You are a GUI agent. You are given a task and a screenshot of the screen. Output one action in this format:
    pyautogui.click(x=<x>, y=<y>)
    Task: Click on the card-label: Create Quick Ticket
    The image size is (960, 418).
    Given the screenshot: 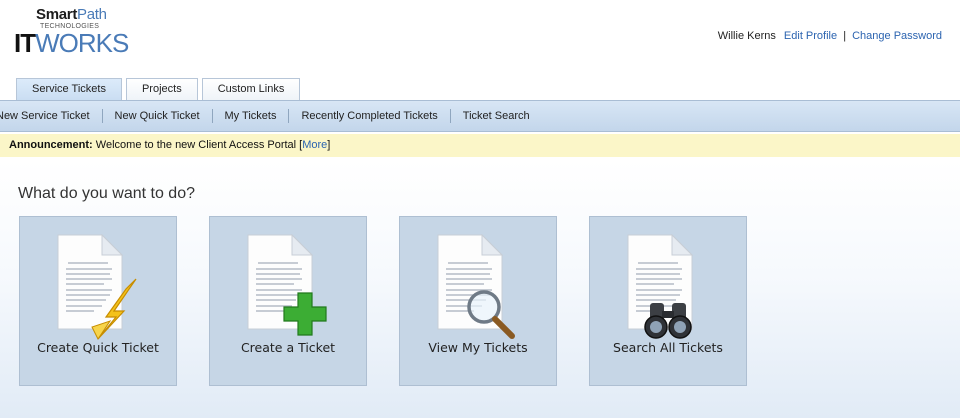 What is the action you would take?
    pyautogui.click(x=98, y=347)
    